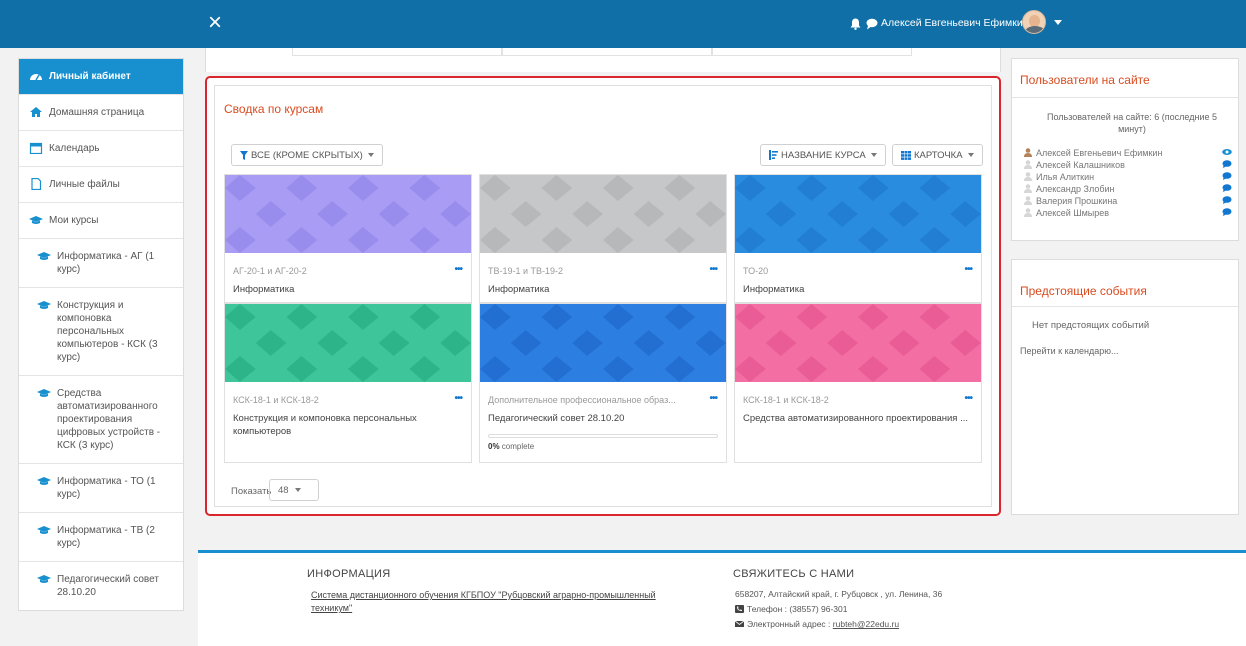  What do you see at coordinates (36, 184) in the screenshot?
I see `file-icon` at bounding box center [36, 184].